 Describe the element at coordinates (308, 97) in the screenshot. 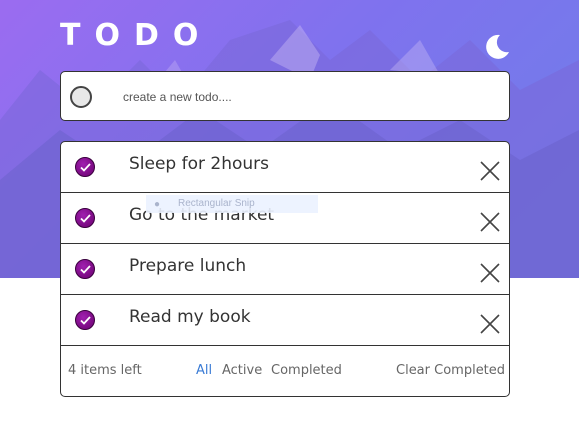

I see `create-todo-input` at that location.